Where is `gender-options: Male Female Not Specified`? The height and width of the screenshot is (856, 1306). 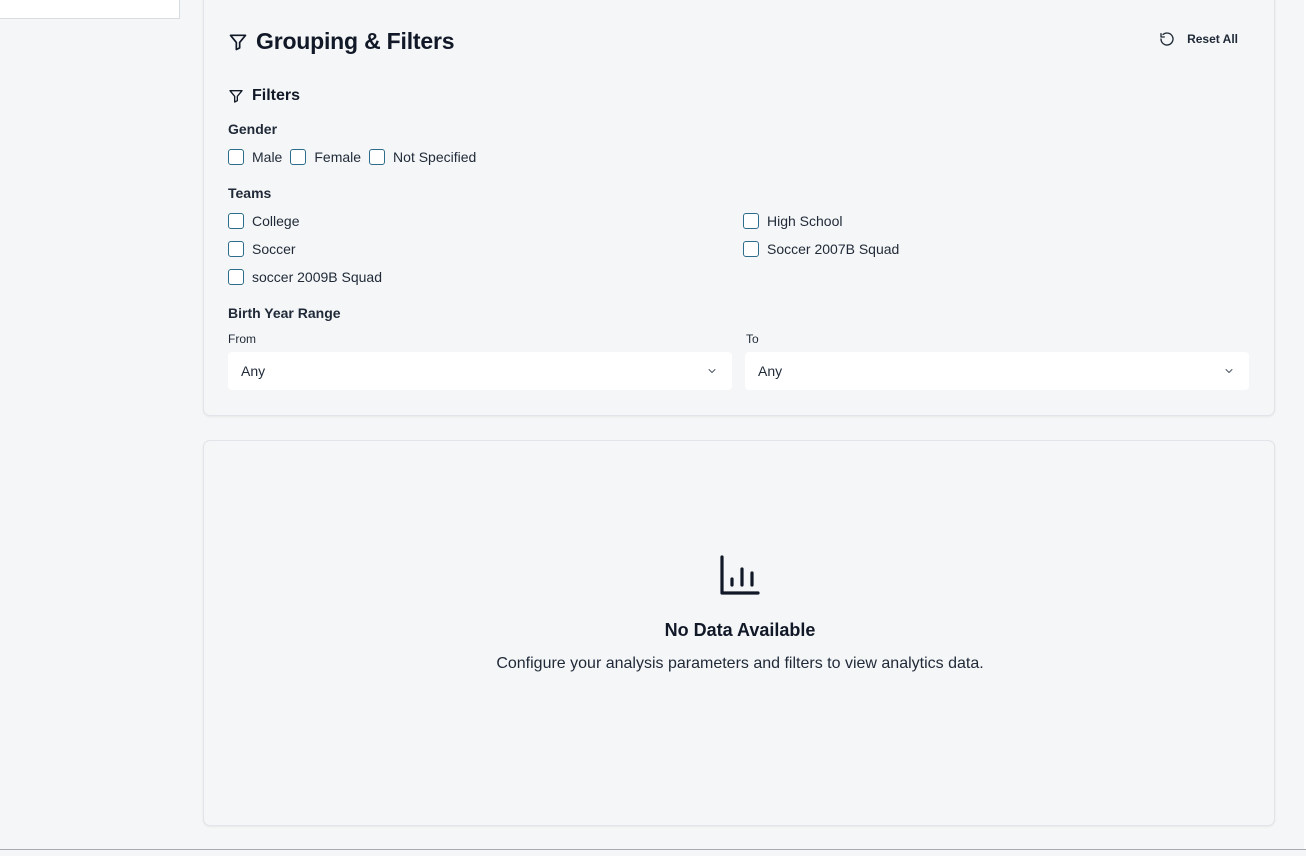 gender-options: Male Female Not Specified is located at coordinates (356, 157).